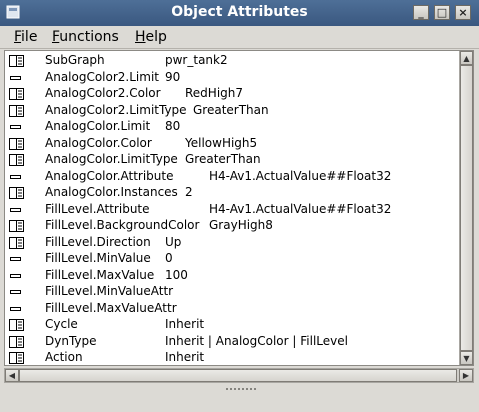 This screenshot has width=479, height=412. Describe the element at coordinates (109, 175) in the screenshot. I see `attribute-name: AnalogColor.Attribute` at that location.